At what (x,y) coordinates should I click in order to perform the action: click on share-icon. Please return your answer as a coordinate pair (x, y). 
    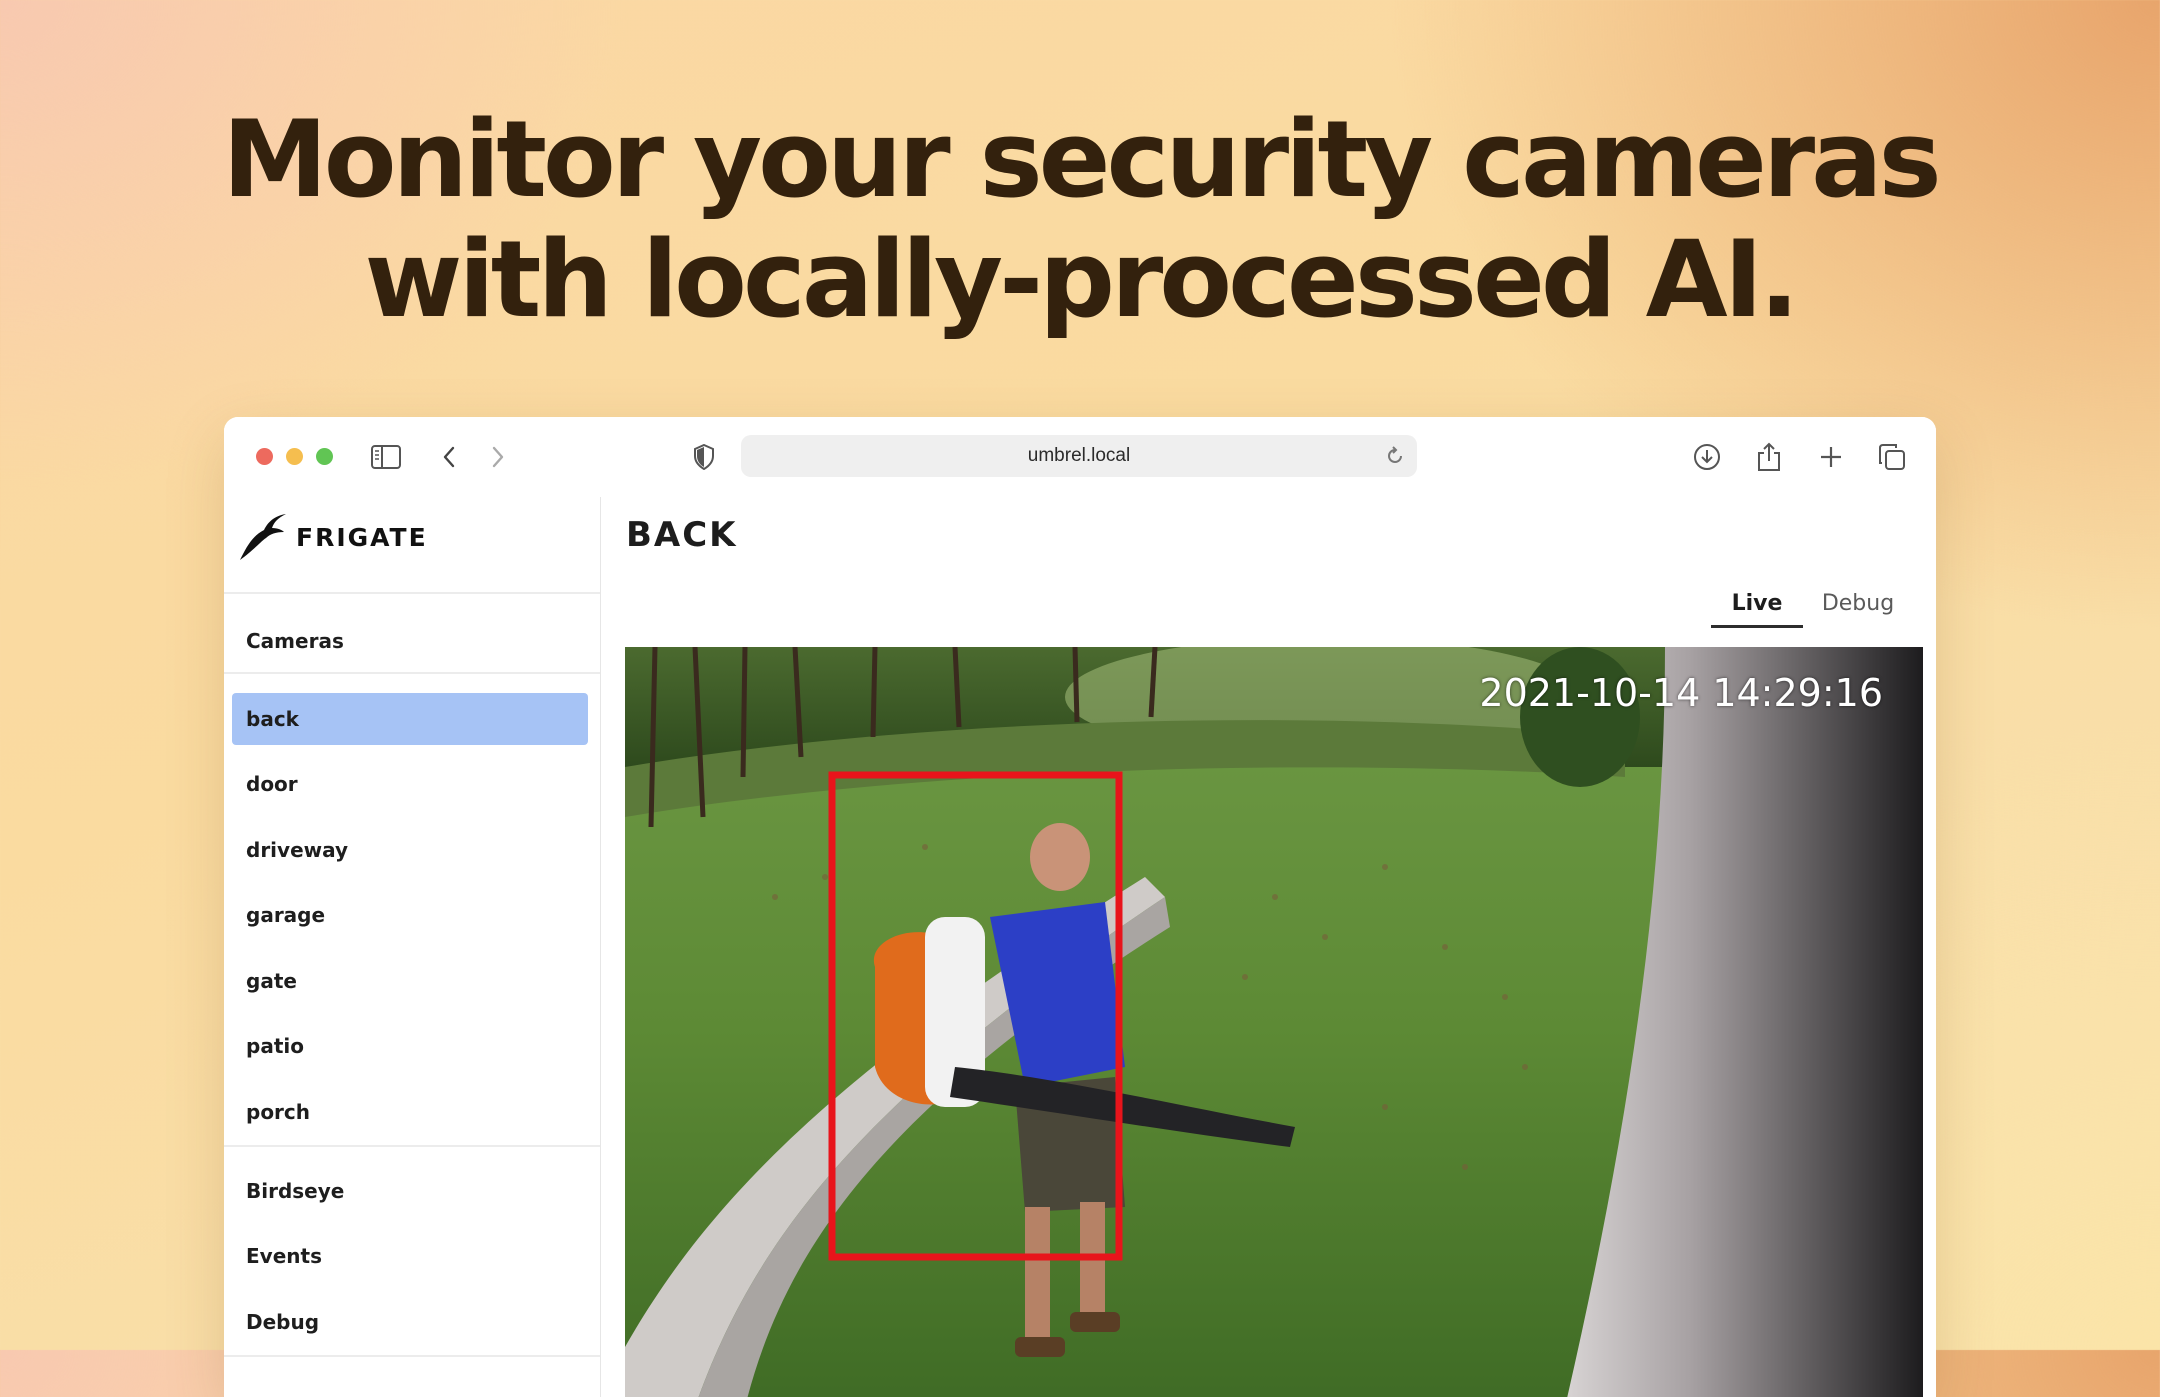
    Looking at the image, I should click on (1769, 457).